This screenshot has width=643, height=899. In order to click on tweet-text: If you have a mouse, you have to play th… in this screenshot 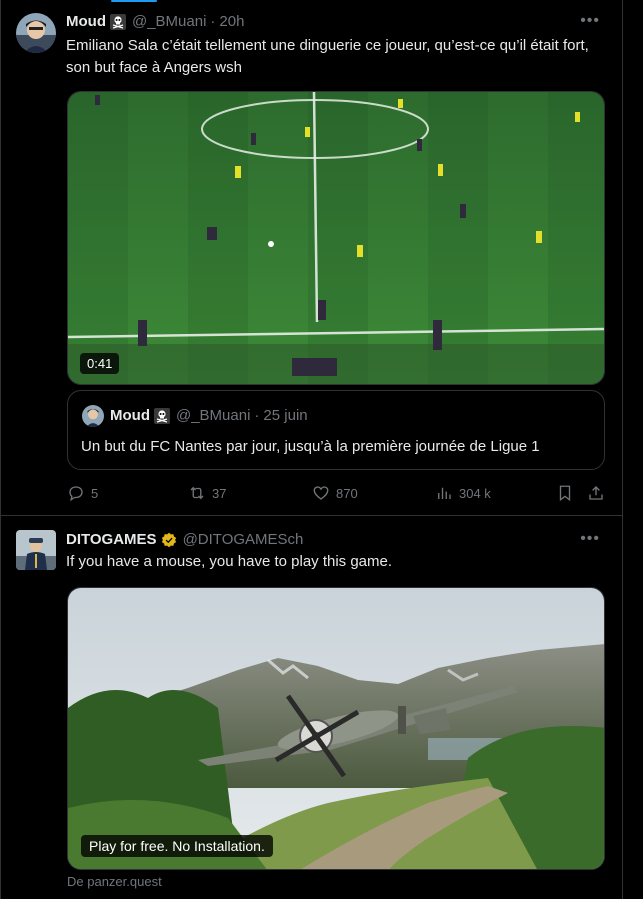, I will do `click(229, 561)`.